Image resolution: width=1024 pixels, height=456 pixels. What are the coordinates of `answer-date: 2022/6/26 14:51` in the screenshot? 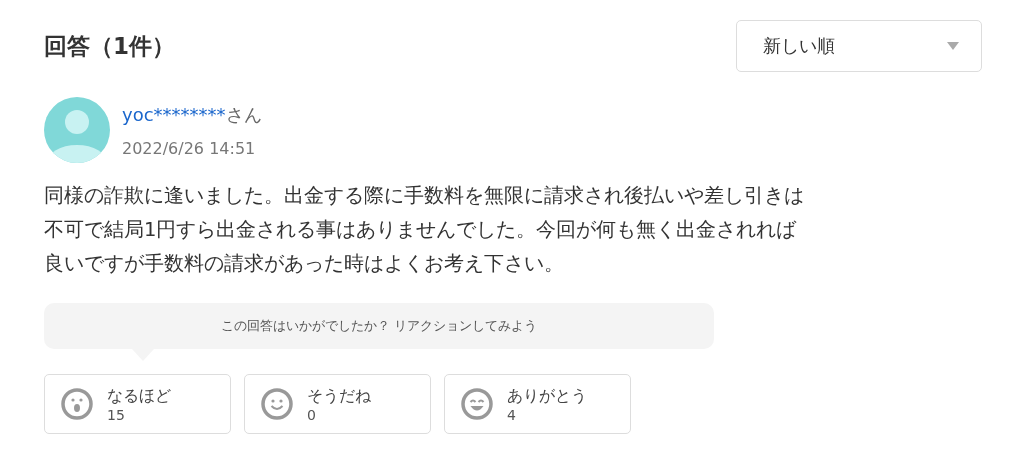 It's located at (189, 148).